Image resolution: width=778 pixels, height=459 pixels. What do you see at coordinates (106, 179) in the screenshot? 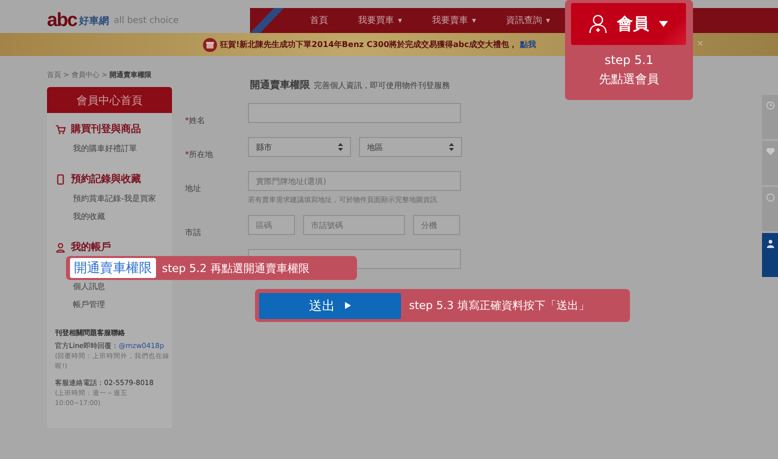
I see `section-title: 預約記錄與收藏` at bounding box center [106, 179].